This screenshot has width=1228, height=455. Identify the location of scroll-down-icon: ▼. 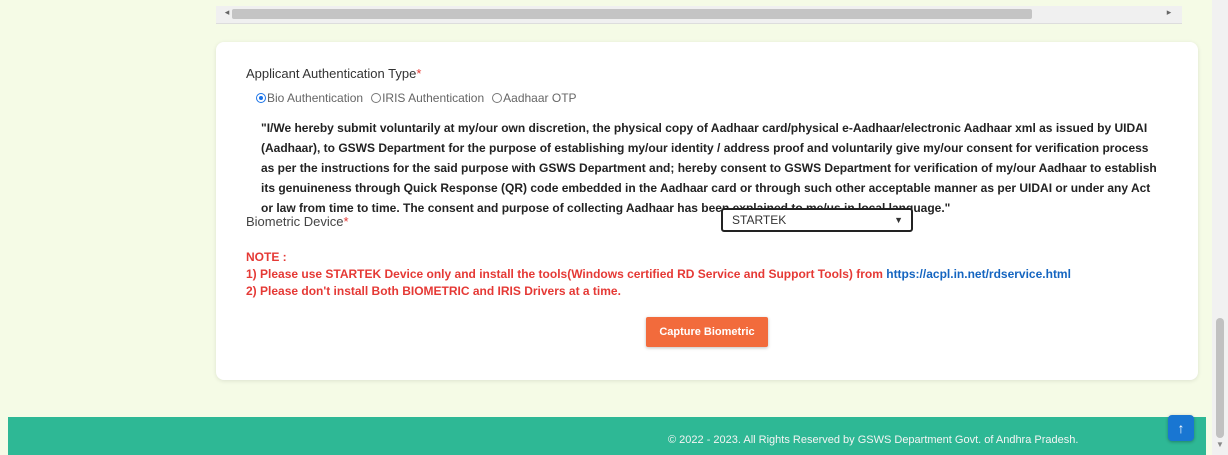
(1220, 444).